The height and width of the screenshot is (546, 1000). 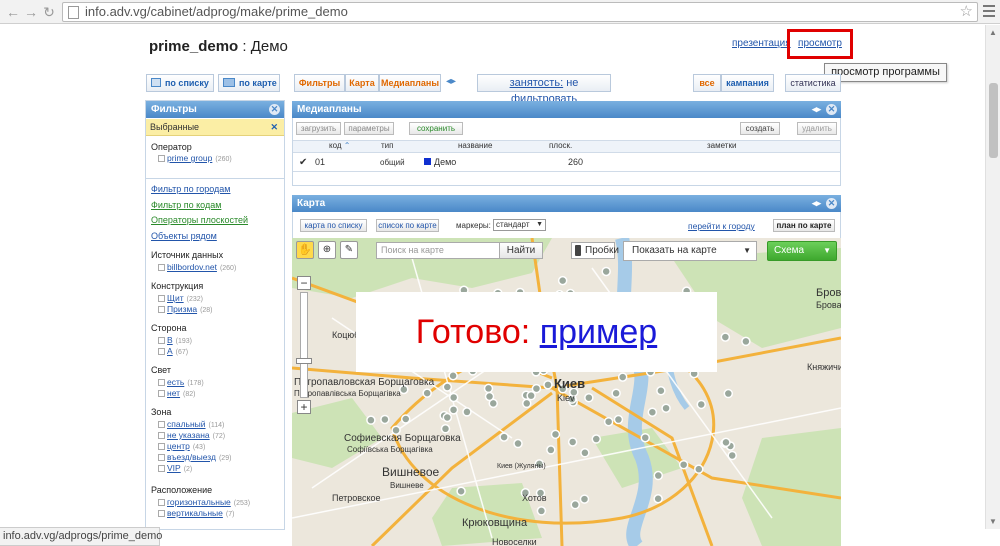 I want to click on go-to-city-link: перейти к городу, so click(x=721, y=226).